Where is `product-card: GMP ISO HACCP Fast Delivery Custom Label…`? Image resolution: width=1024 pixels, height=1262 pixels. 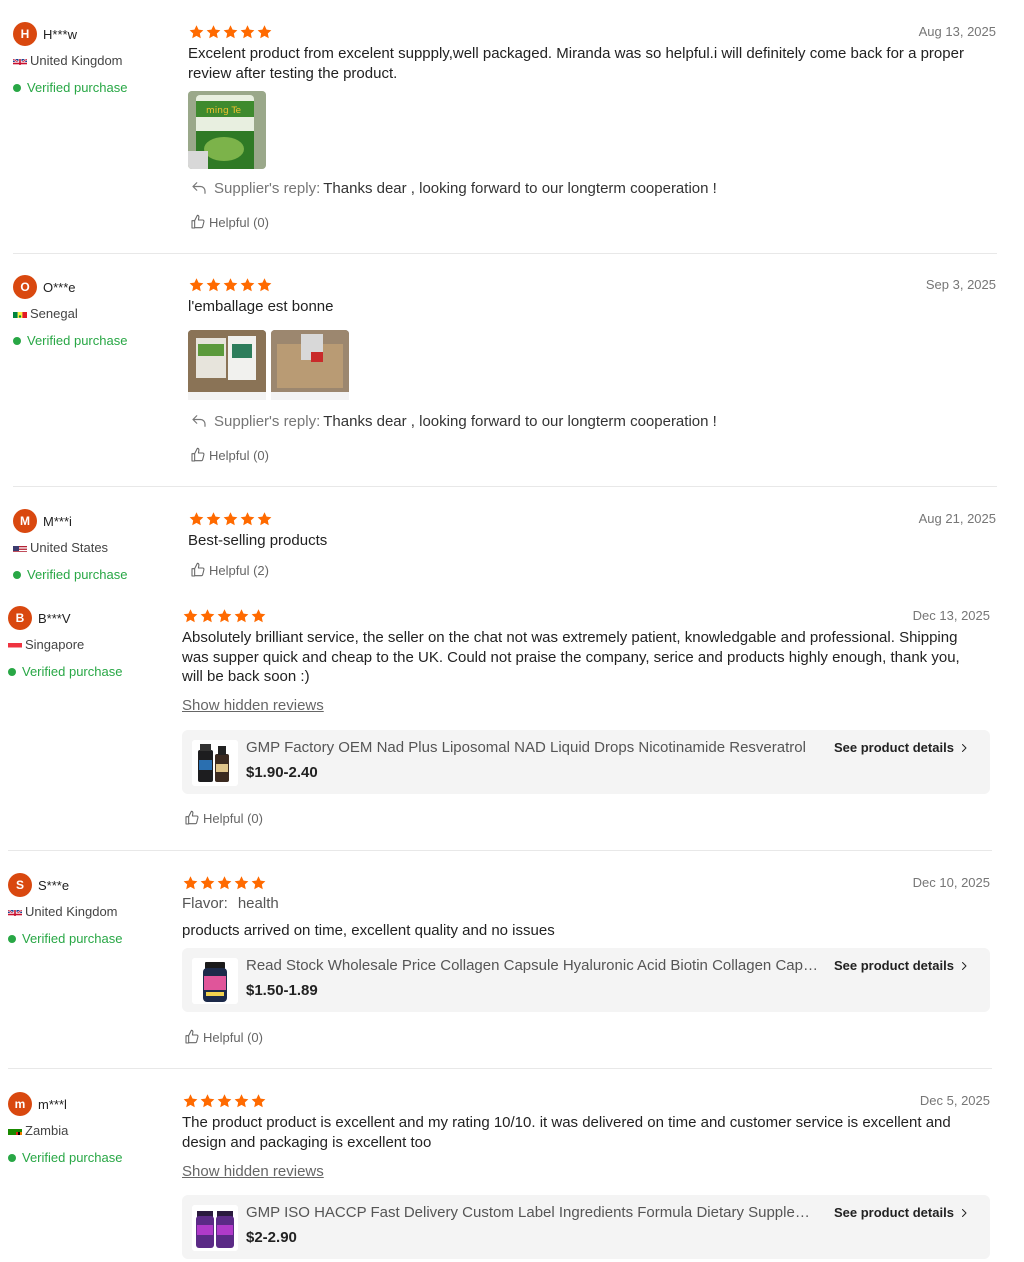 product-card: GMP ISO HACCP Fast Delivery Custom Label… is located at coordinates (586, 1227).